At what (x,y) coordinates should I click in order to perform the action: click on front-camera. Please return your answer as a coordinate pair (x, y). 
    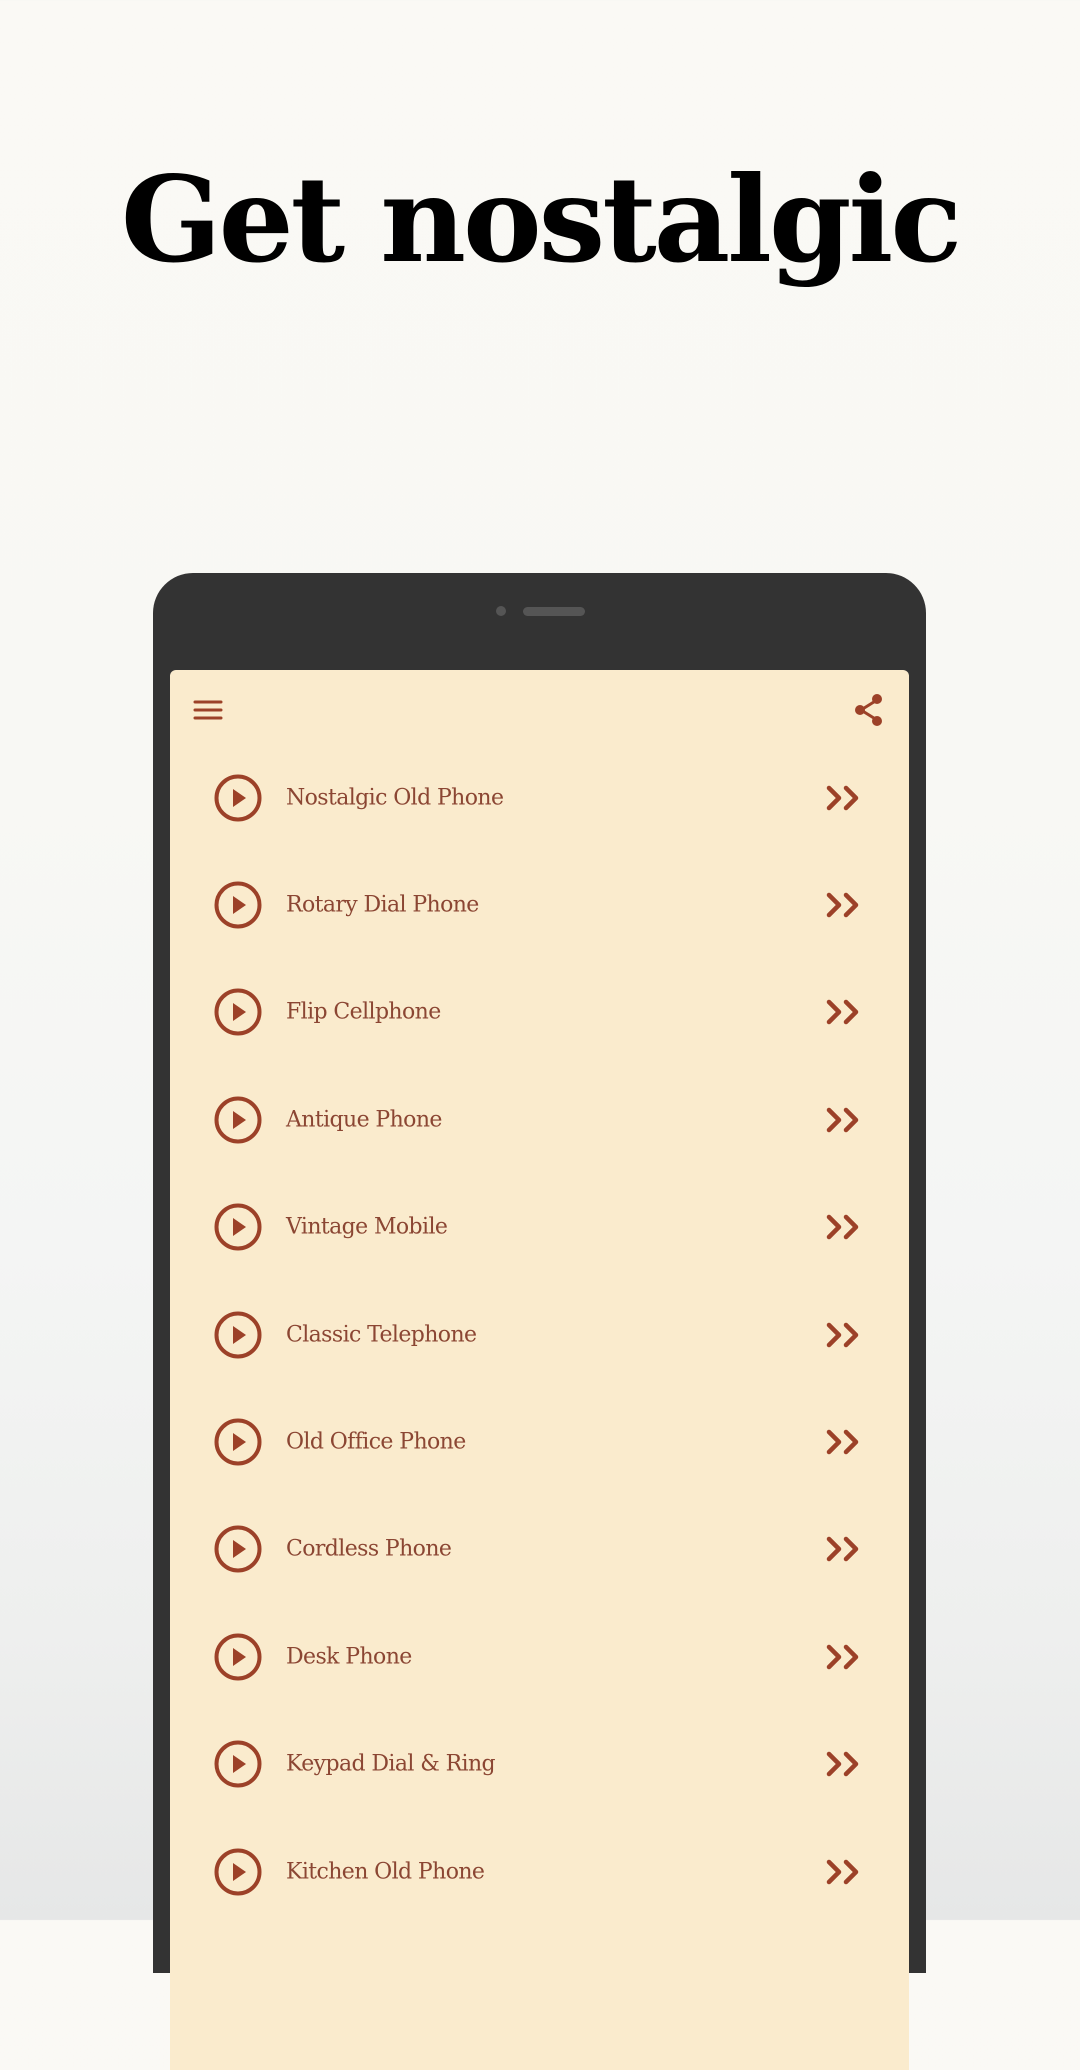
    Looking at the image, I should click on (501, 611).